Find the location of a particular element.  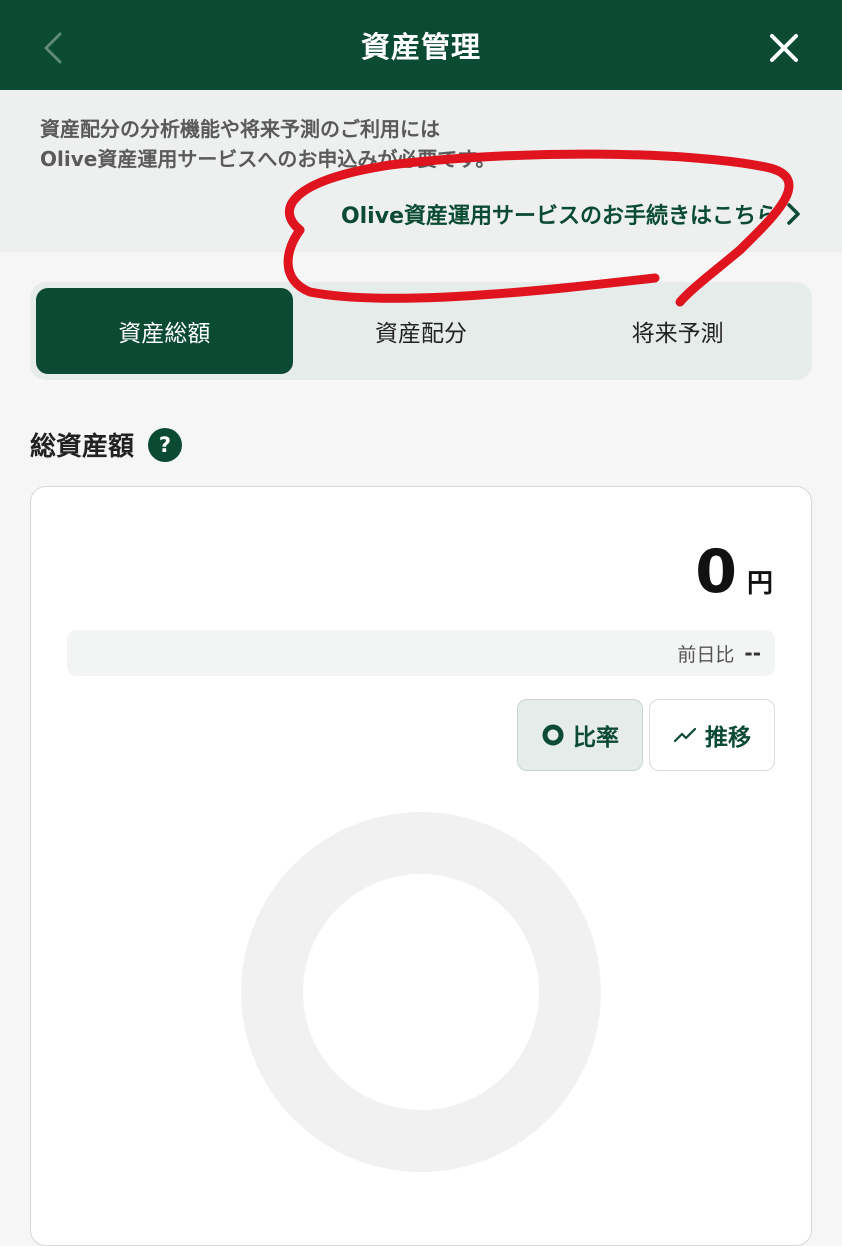

back-chevron-icon is located at coordinates (54, 48).